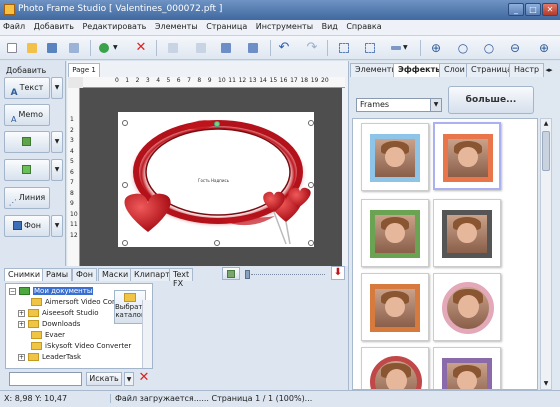 The width and height of the screenshot is (560, 407). Describe the element at coordinates (54, 26) in the screenshot. I see `menu-add: Добавить` at that location.